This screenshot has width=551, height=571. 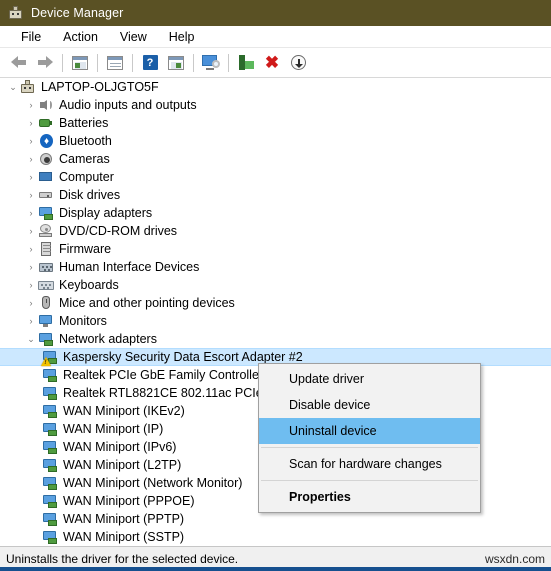 I want to click on tree-category-label: Mice and other pointing devices, so click(x=147, y=303).